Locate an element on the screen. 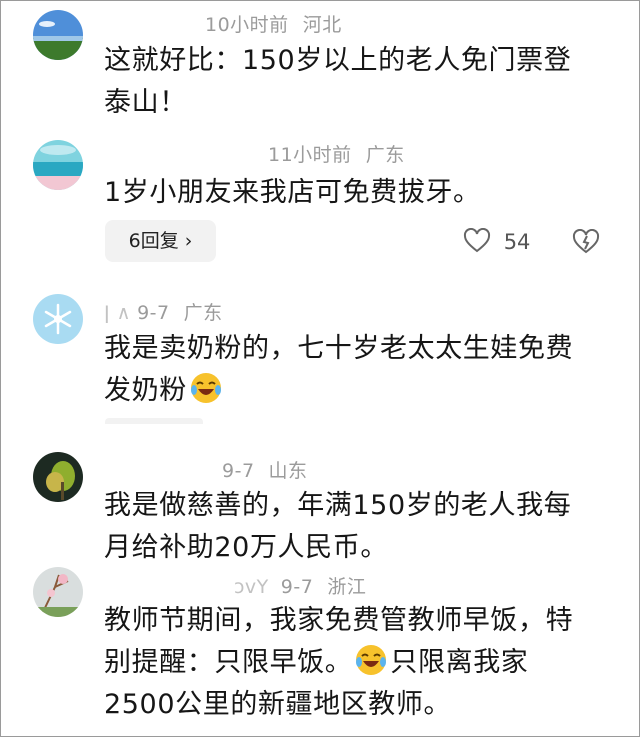 The height and width of the screenshot is (737, 640). comment-line: 2500公里的新疆地区教师。 is located at coordinates (278, 704).